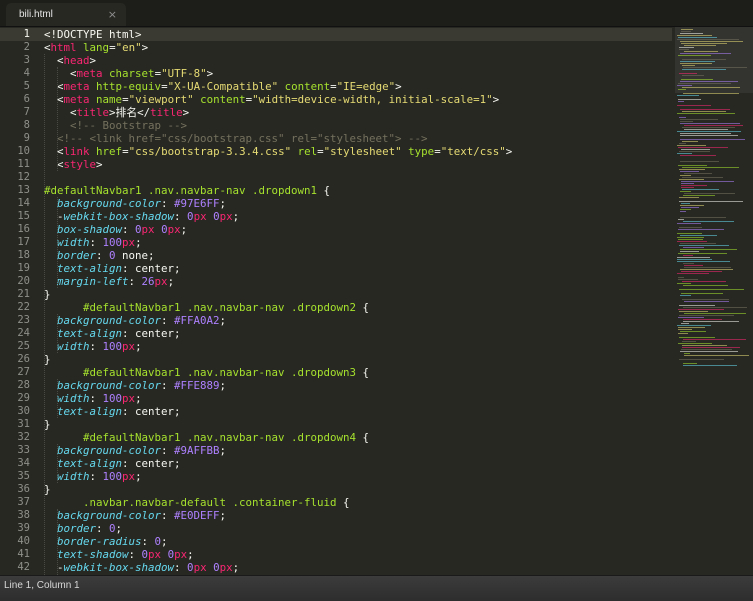  I want to click on code-line: 20 margin-left: 26px;, so click(336, 281).